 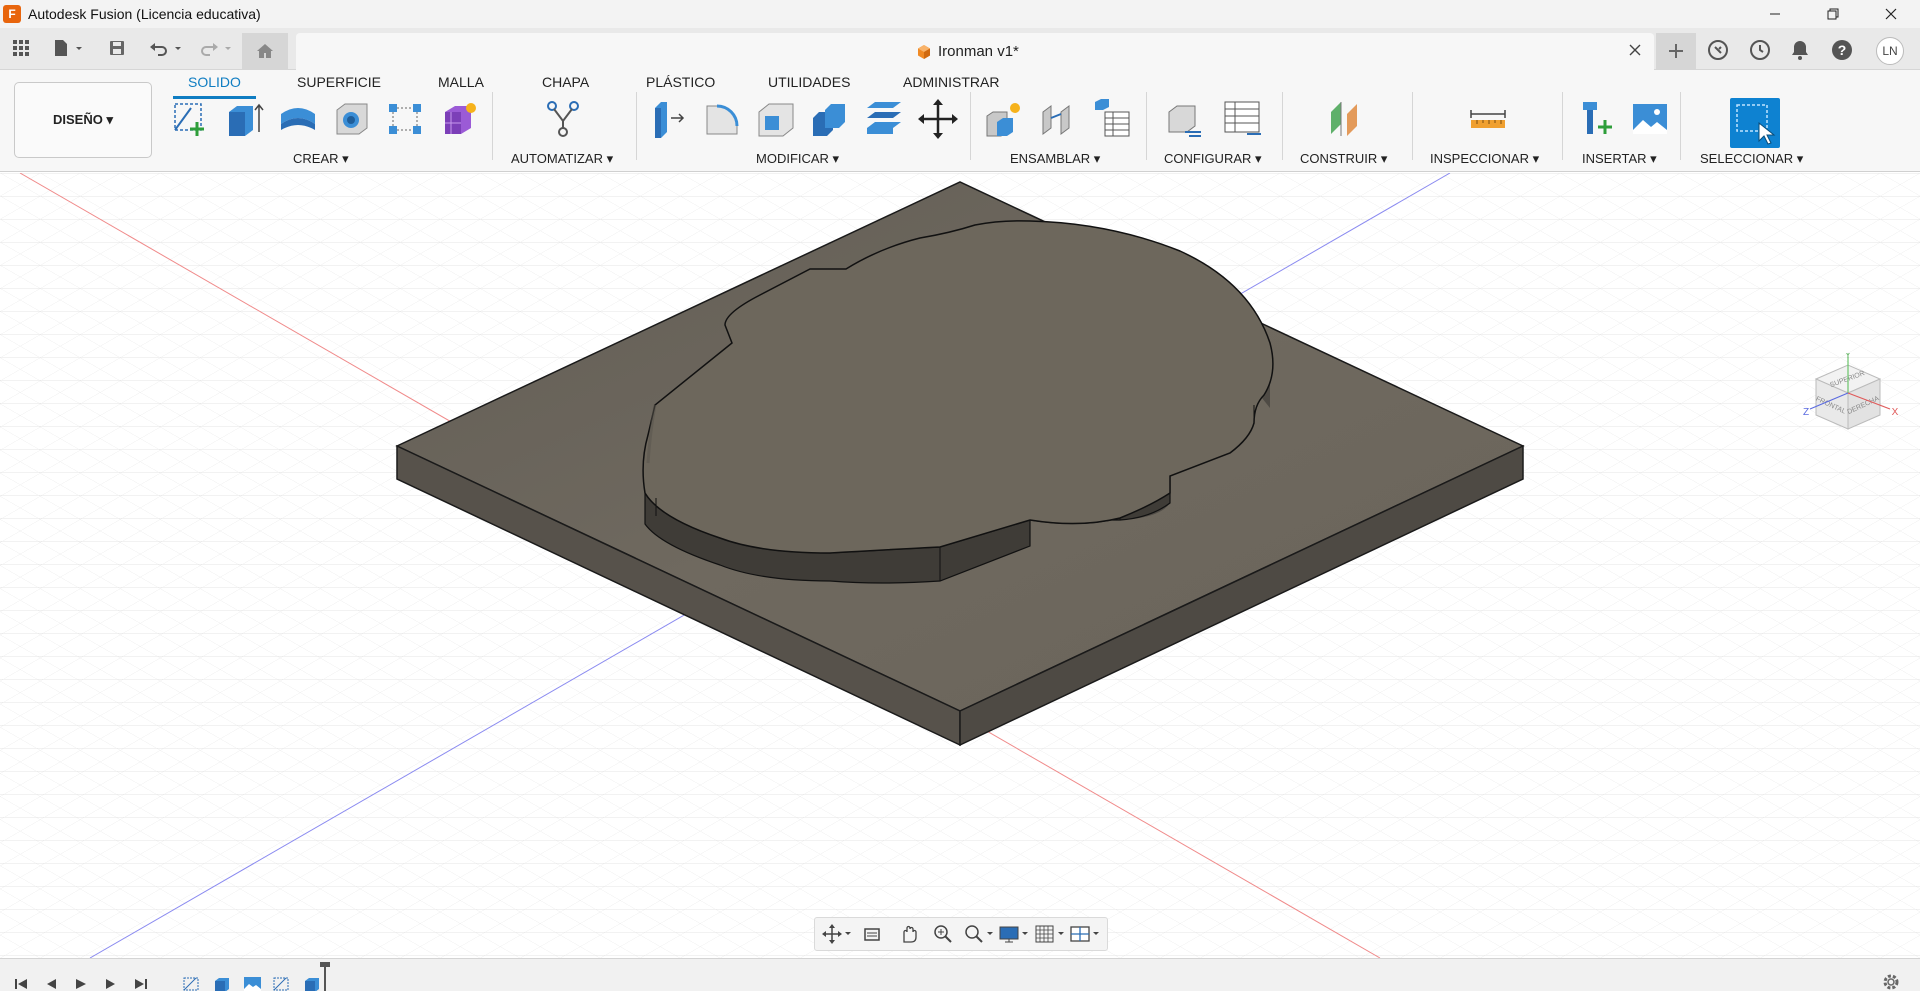 What do you see at coordinates (214, 82) in the screenshot?
I see `tab-solido: SOLIDO` at bounding box center [214, 82].